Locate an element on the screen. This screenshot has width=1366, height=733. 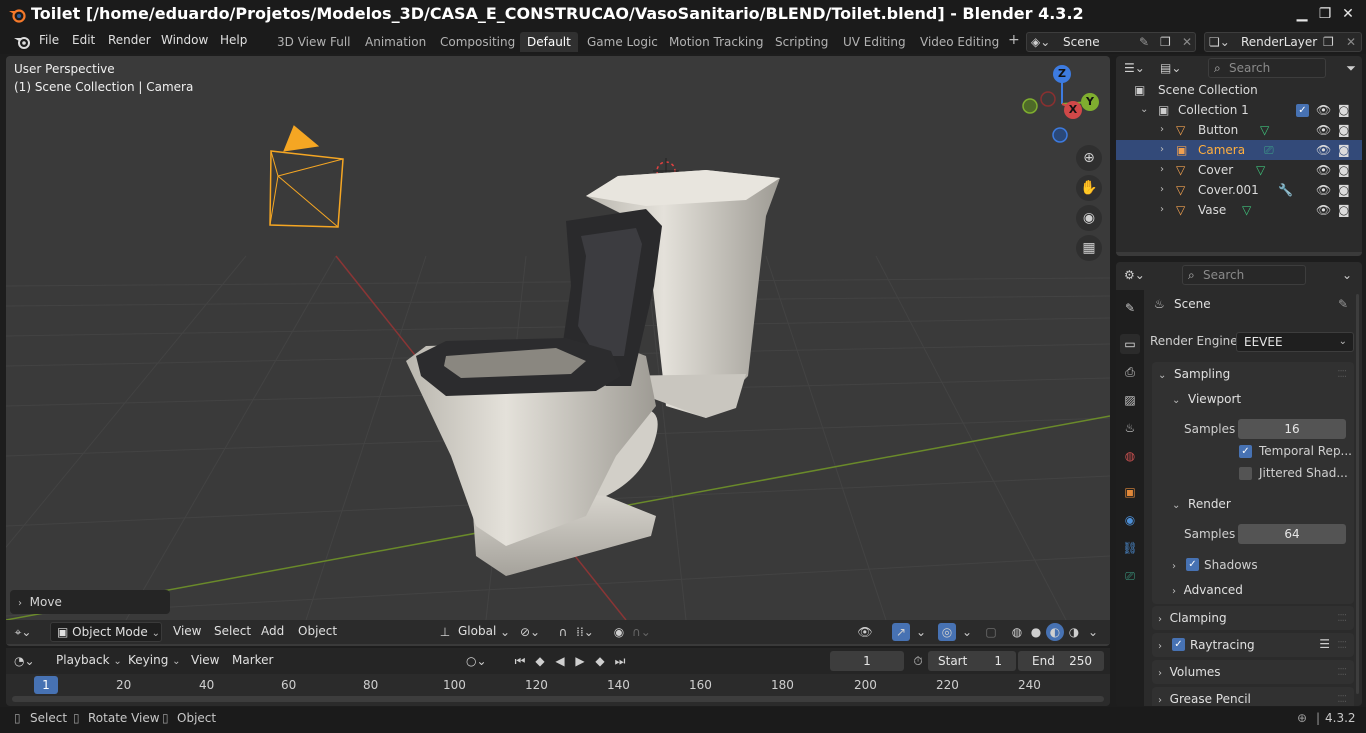
world-tab-icon: ◍ is located at coordinates (1130, 456).